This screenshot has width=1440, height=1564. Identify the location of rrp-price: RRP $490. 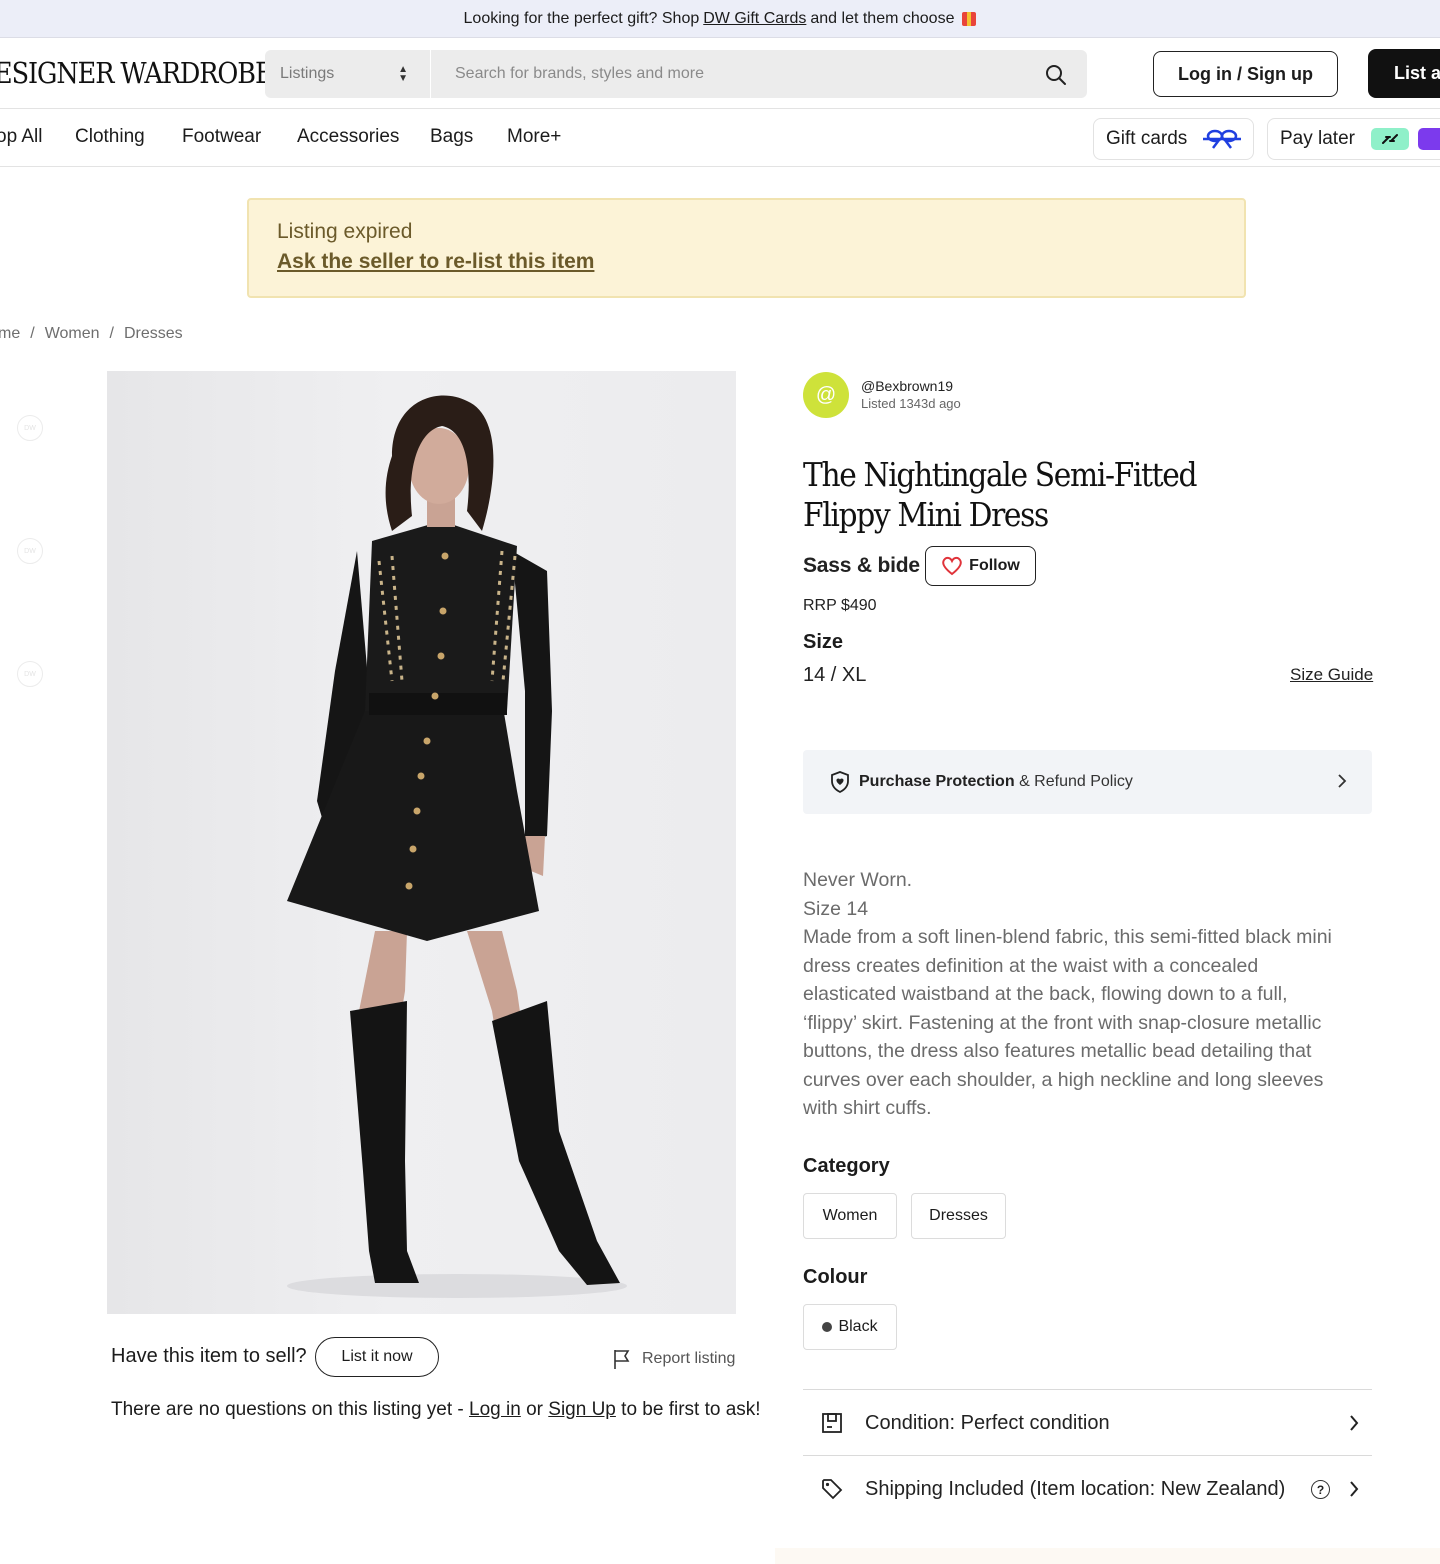
(840, 605).